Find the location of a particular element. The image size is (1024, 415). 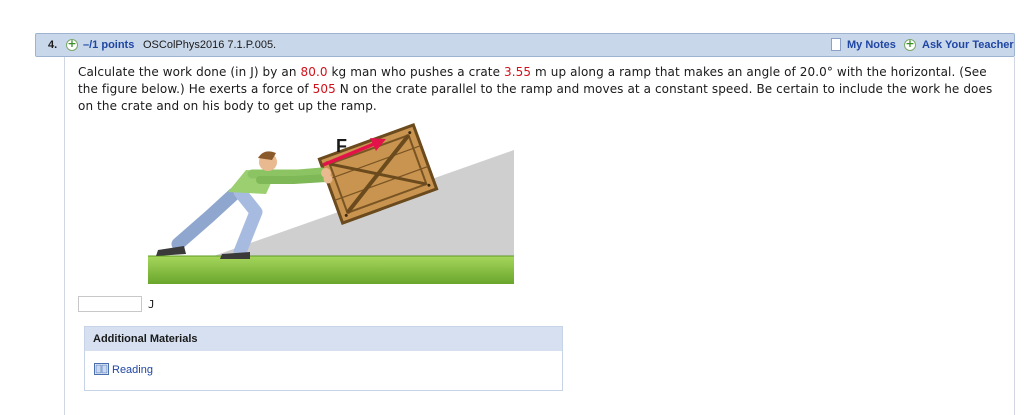

additional-materials-title: Additional Materials is located at coordinates (145, 339).